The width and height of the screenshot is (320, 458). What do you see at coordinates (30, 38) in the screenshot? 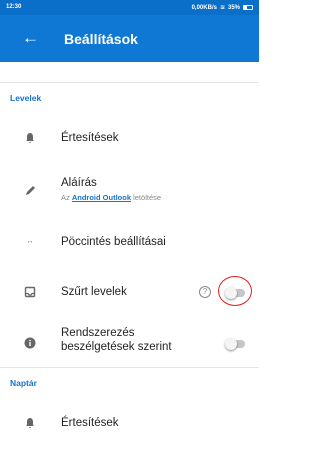
I see `back-arrow-icon: ←` at bounding box center [30, 38].